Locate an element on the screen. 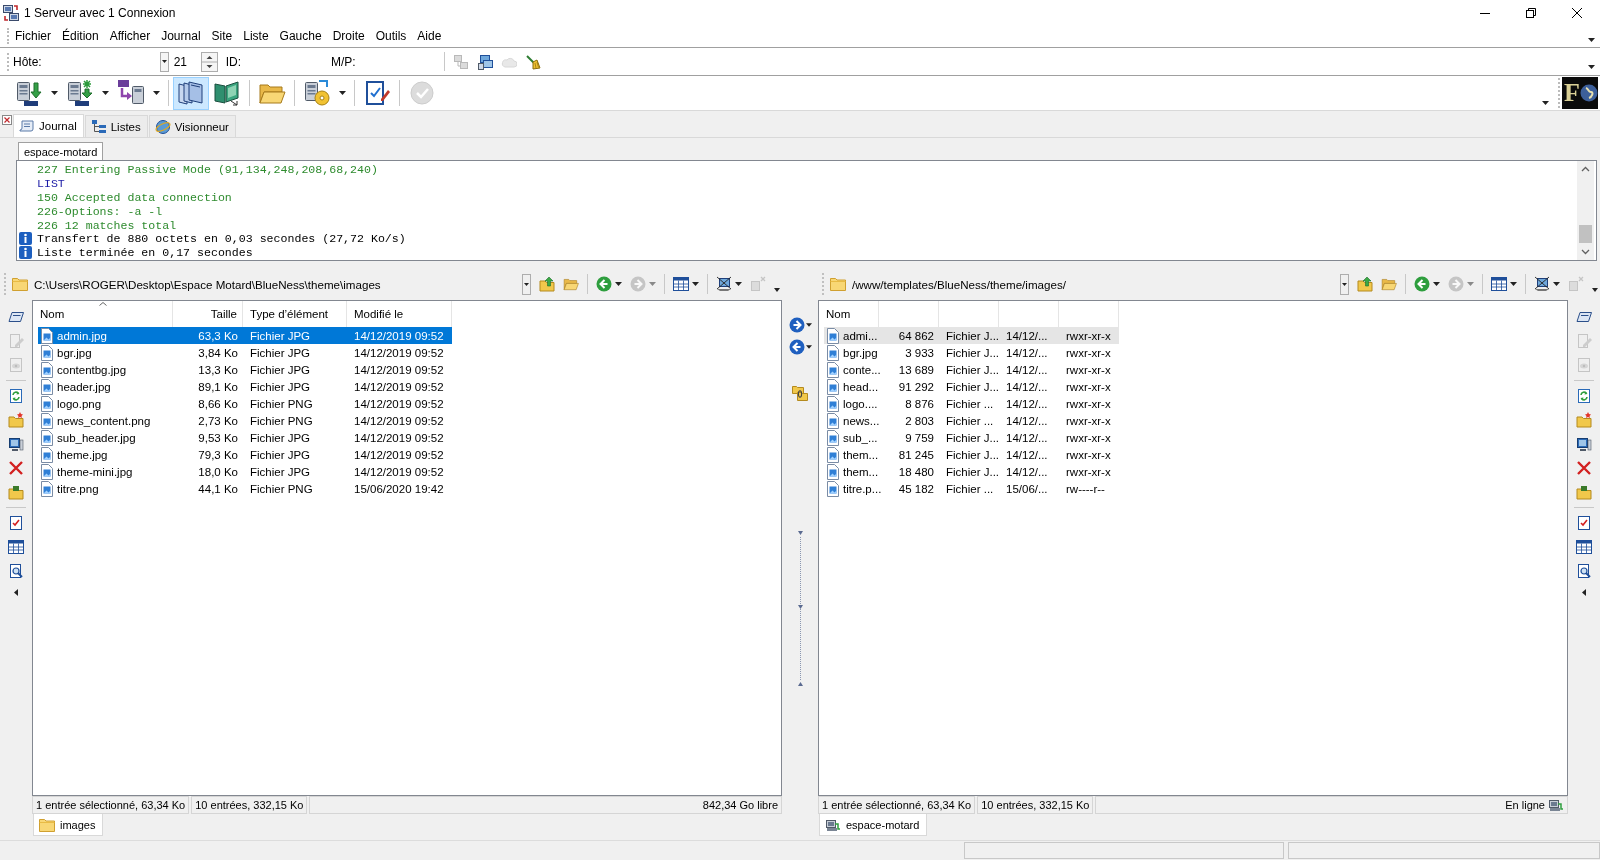 The image size is (1600, 860). menu-item: Aide is located at coordinates (429, 36).